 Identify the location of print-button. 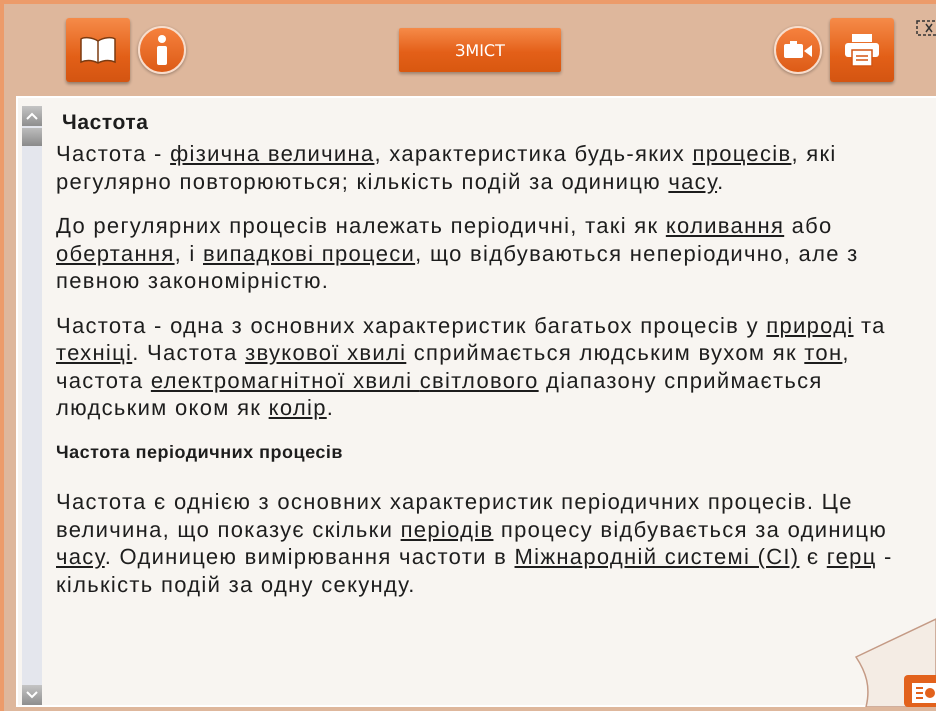
(862, 50).